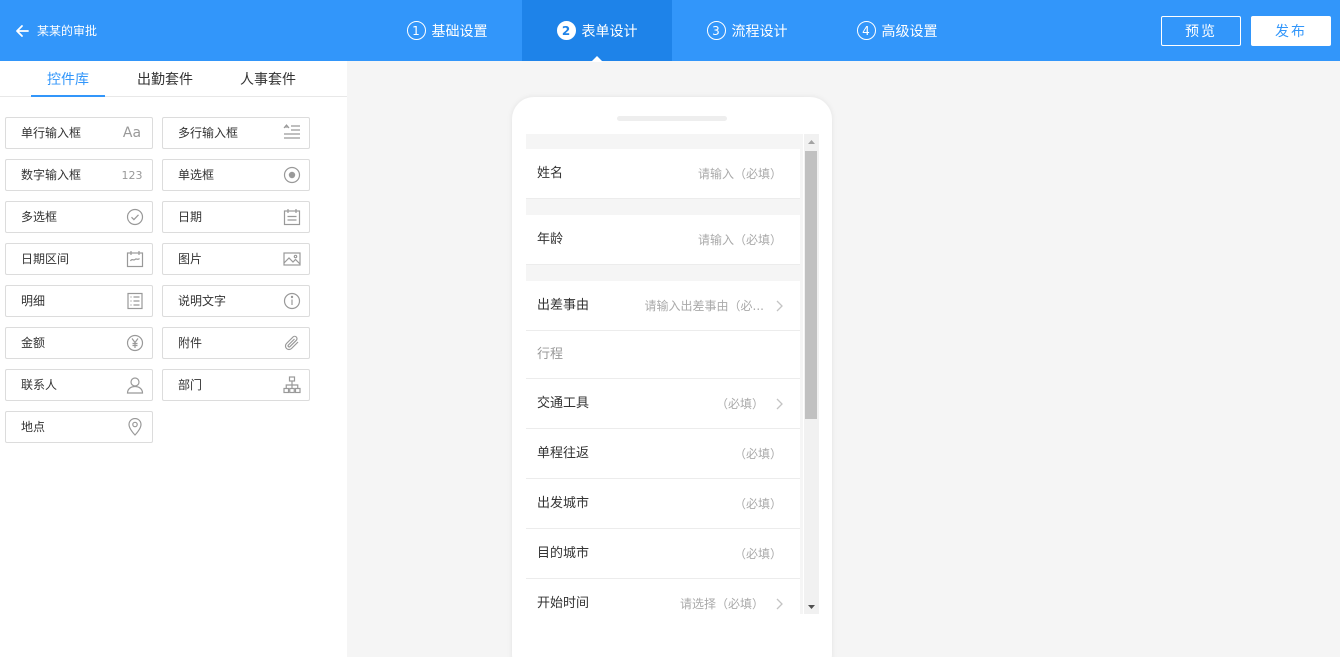 This screenshot has width=1340, height=657. Describe the element at coordinates (190, 217) in the screenshot. I see `control-label: 日期` at that location.